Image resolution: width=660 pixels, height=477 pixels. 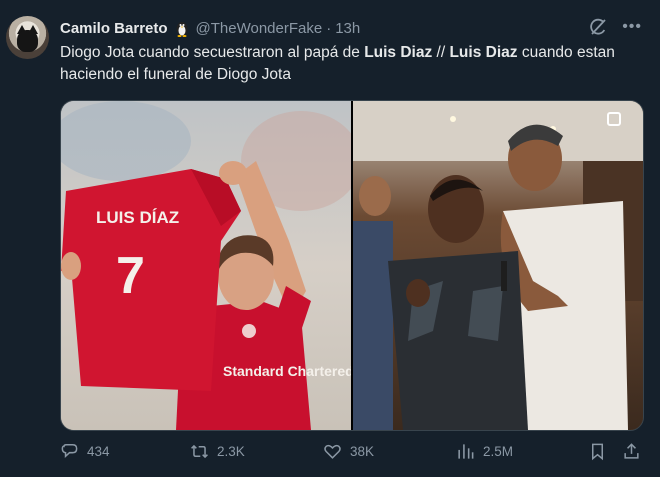 I want to click on timestamp: 13h, so click(x=347, y=28).